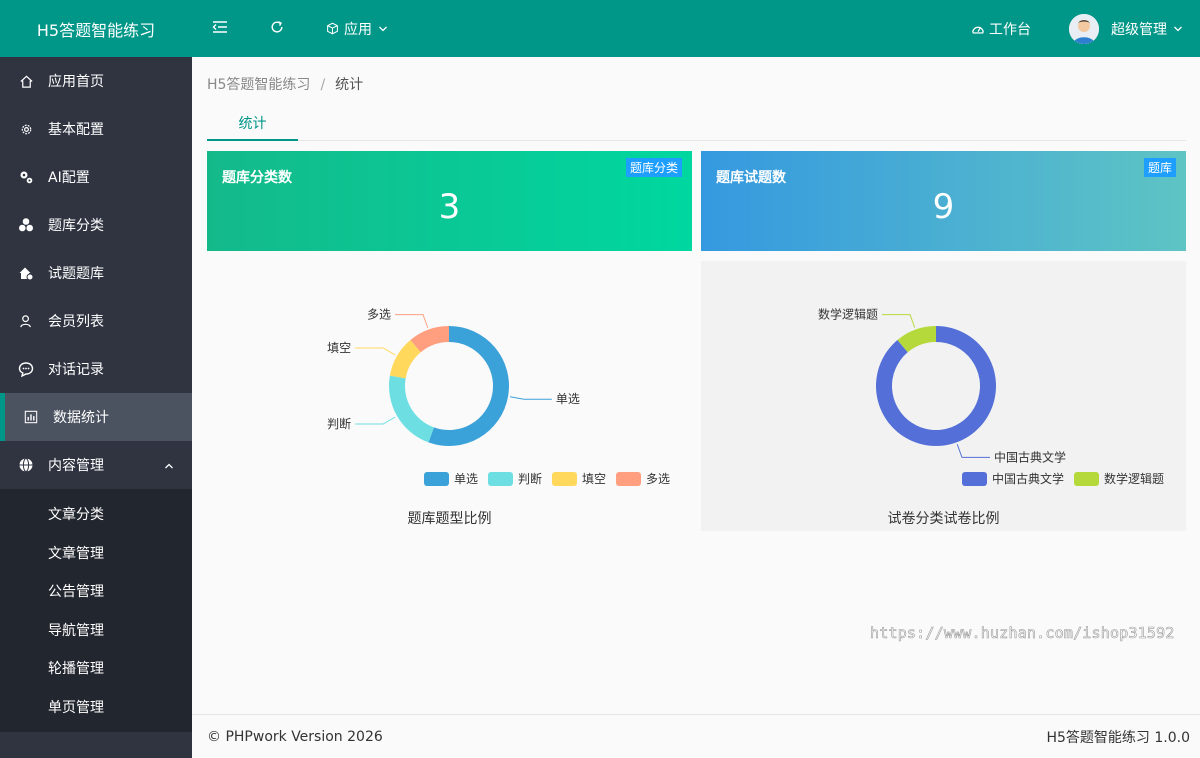  I want to click on gear-icon, so click(26, 129).